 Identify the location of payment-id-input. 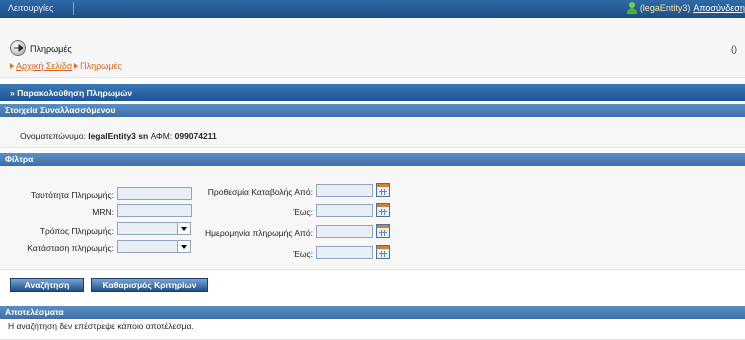
(154, 193).